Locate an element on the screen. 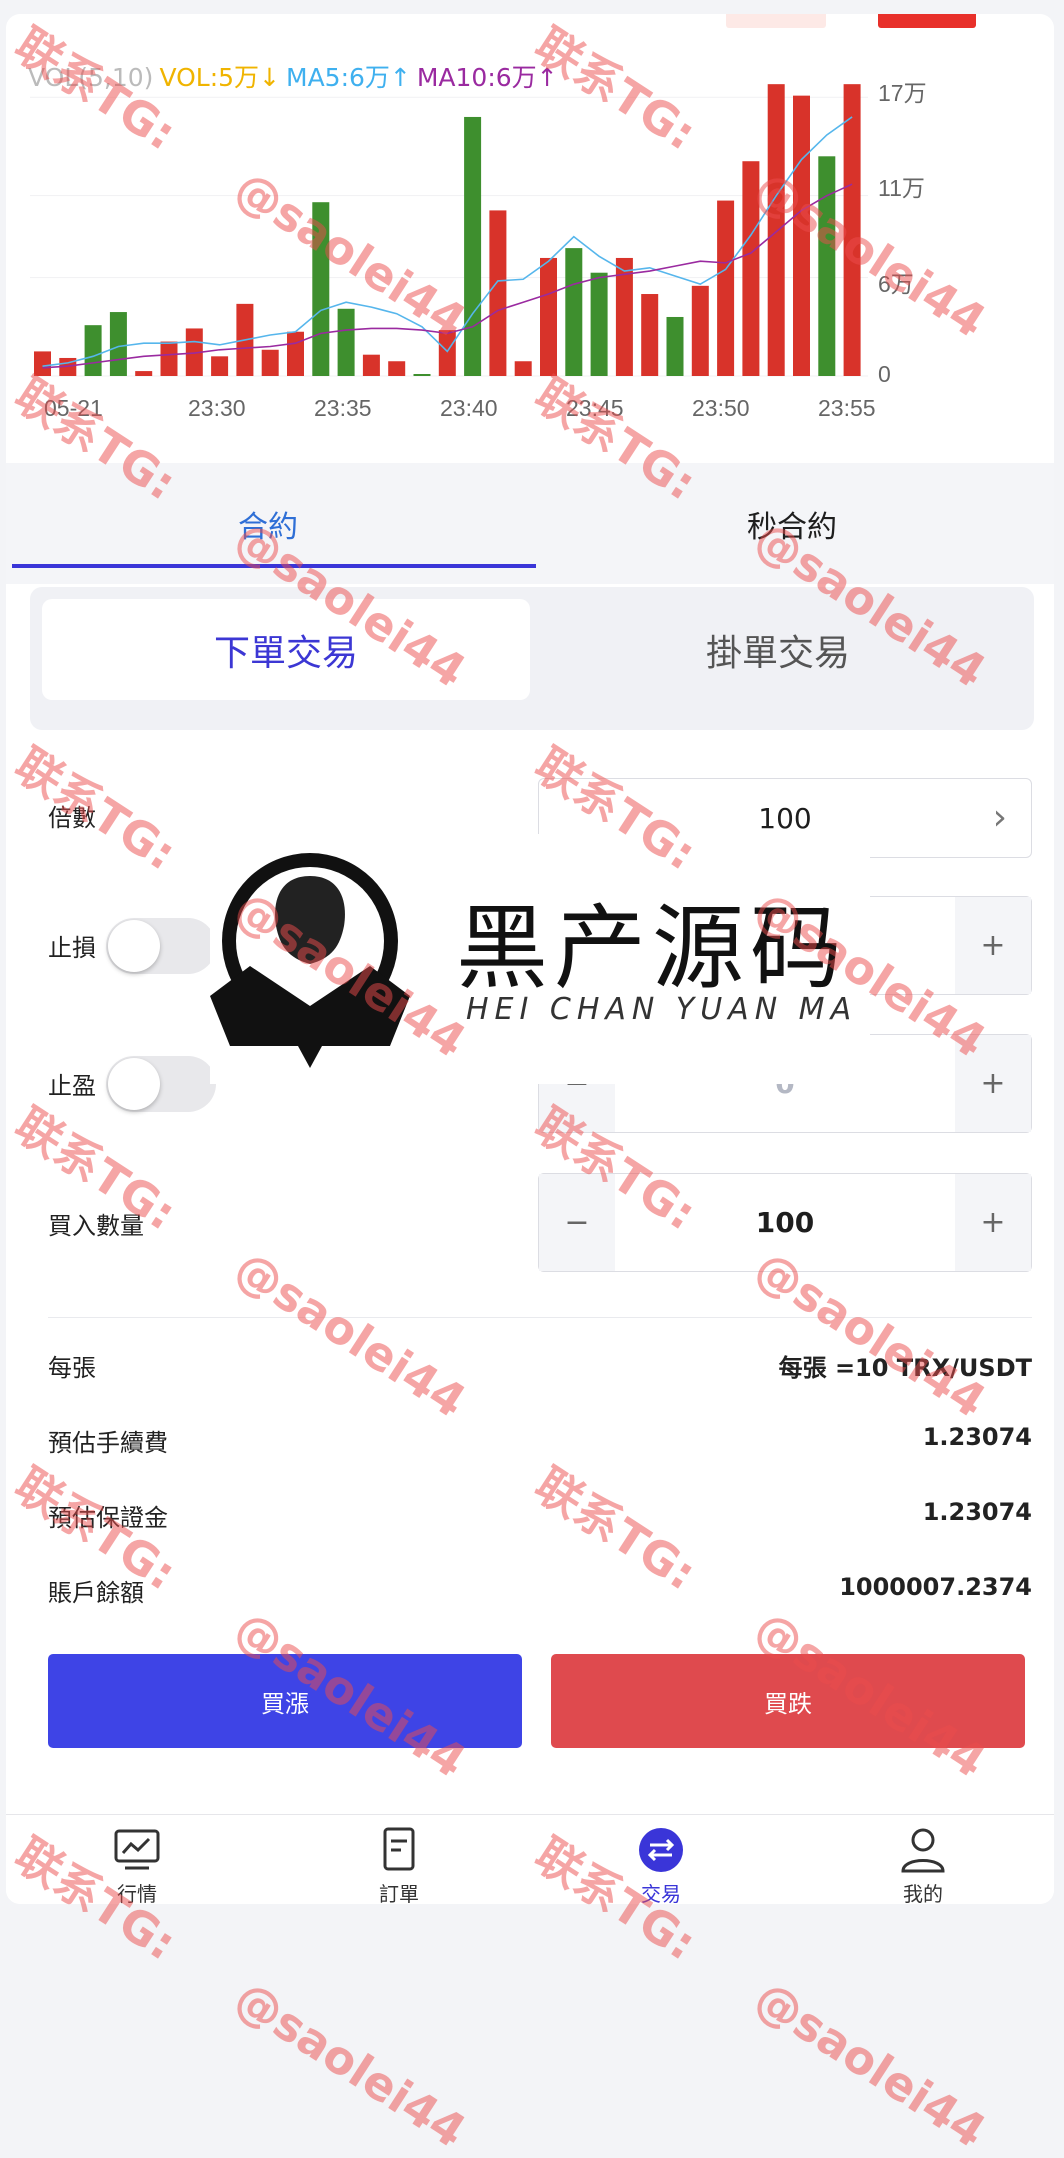  chart-monitor-icon is located at coordinates (137, 1849).